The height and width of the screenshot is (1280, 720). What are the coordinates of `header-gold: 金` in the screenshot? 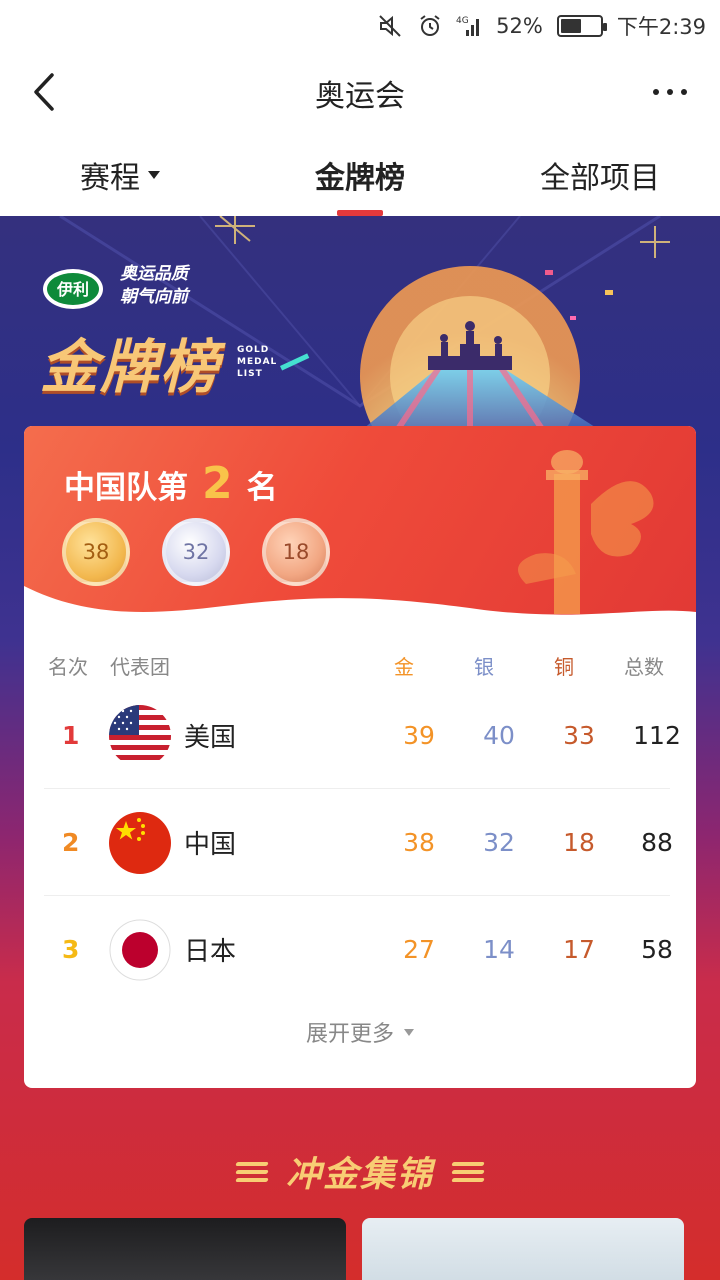 It's located at (404, 667).